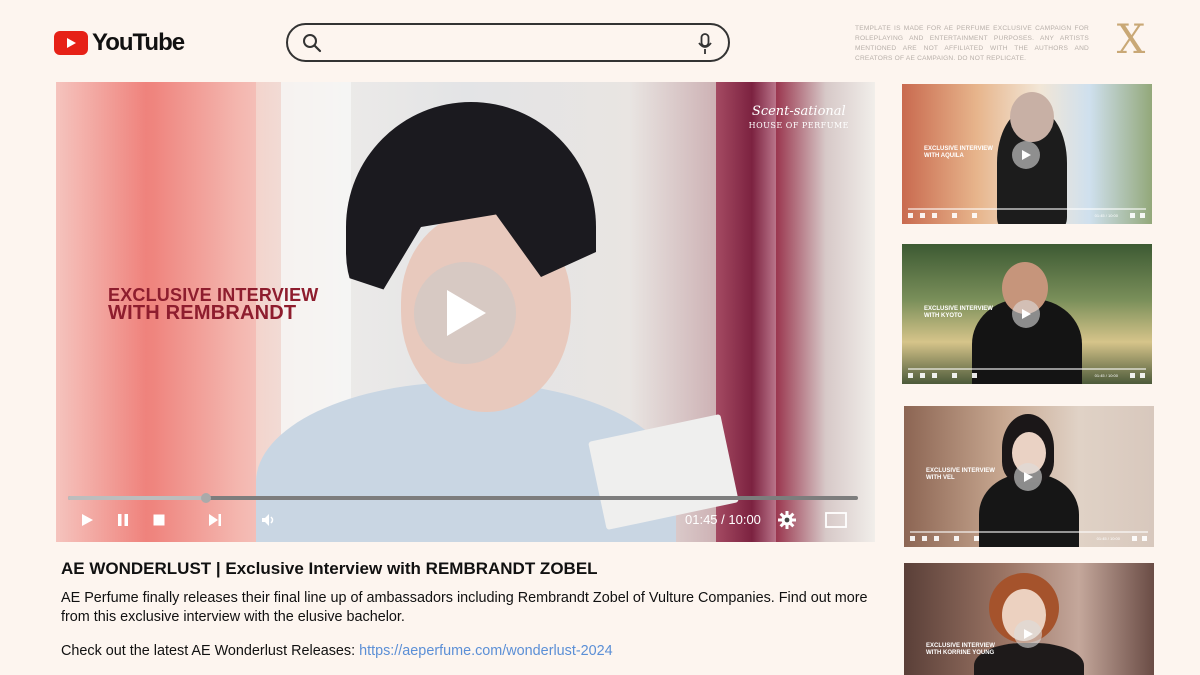  What do you see at coordinates (958, 312) in the screenshot?
I see `thumbnail-label: EXCLUSIVE INTERVIEW WITH KYOTO` at bounding box center [958, 312].